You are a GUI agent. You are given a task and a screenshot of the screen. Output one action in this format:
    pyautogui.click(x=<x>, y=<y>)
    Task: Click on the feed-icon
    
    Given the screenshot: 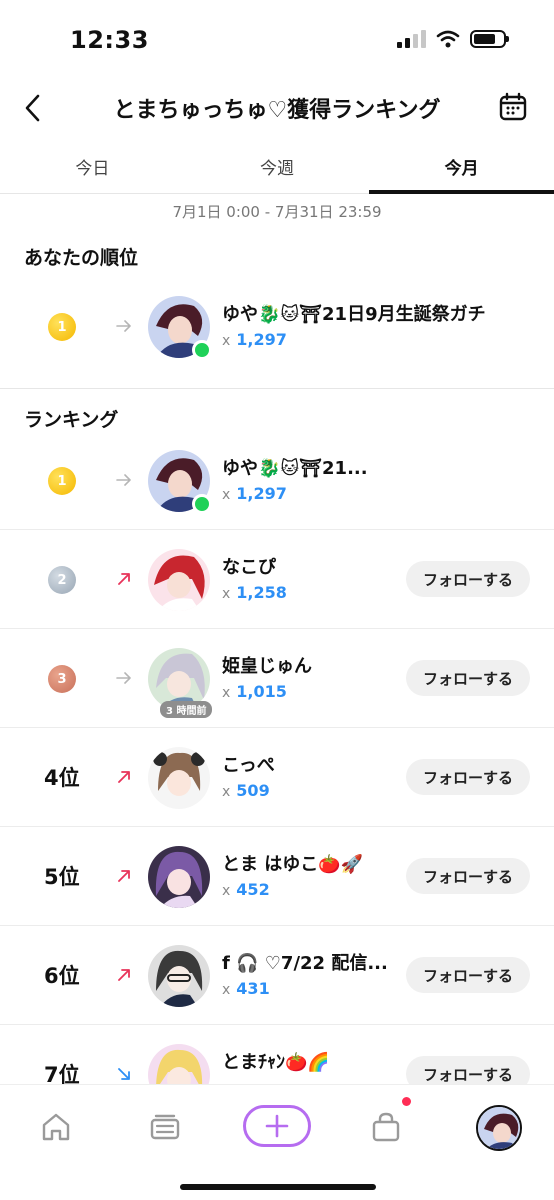 What is the action you would take?
    pyautogui.click(x=165, y=1127)
    